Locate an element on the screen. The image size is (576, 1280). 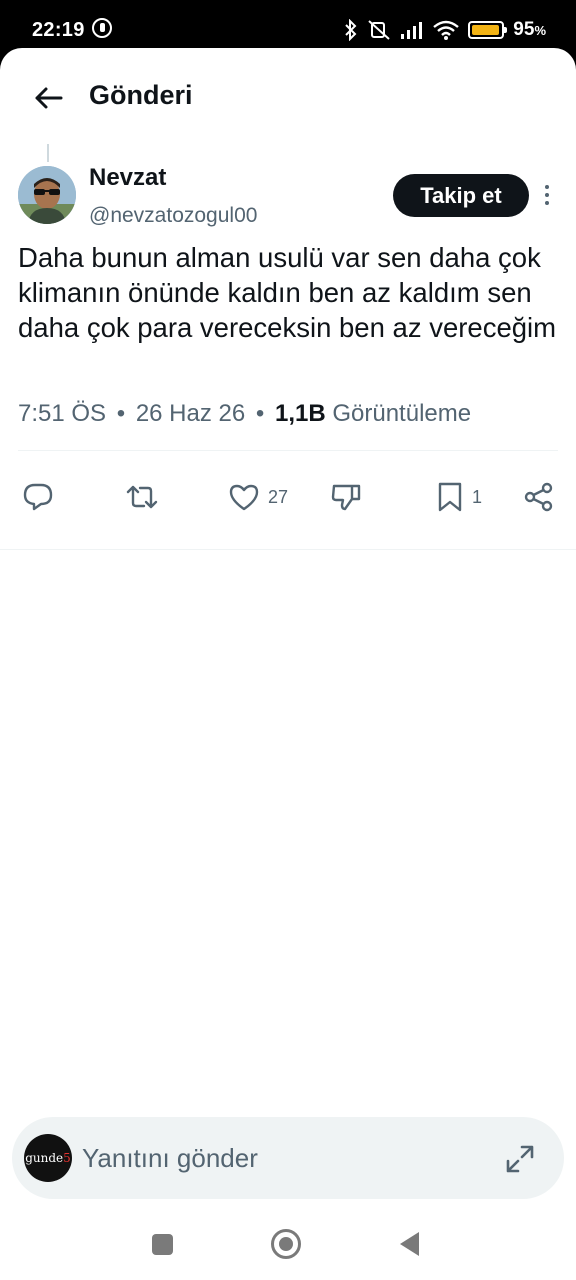
avatar-logo-text: gunde is located at coordinates (44, 1158).